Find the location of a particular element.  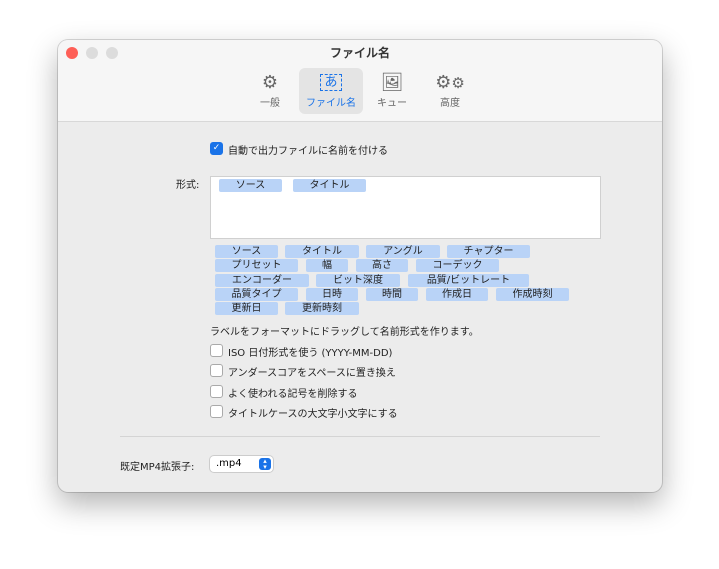

iso-date-checkbox is located at coordinates (216, 350).